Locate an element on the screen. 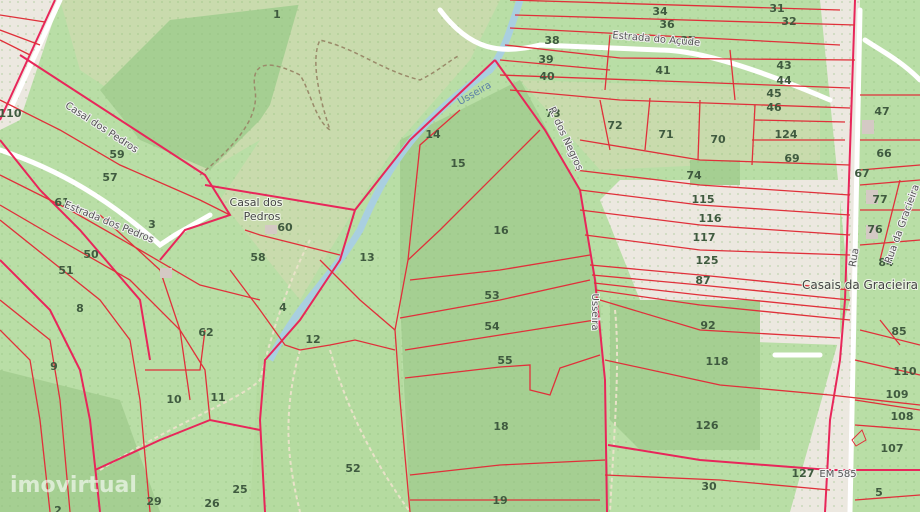 Image resolution: width=920 pixels, height=512 pixels. parcel-label: 26 is located at coordinates (212, 503).